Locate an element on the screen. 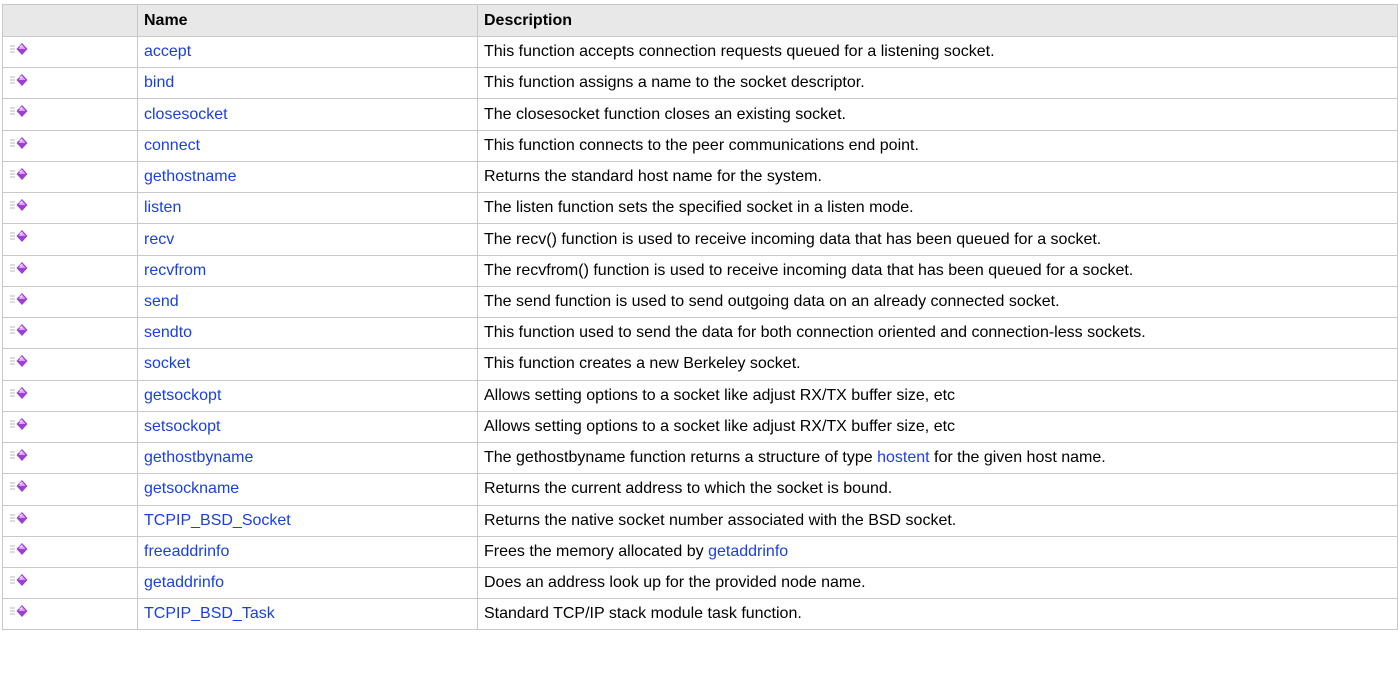  name-cell: sendto is located at coordinates (307, 333).